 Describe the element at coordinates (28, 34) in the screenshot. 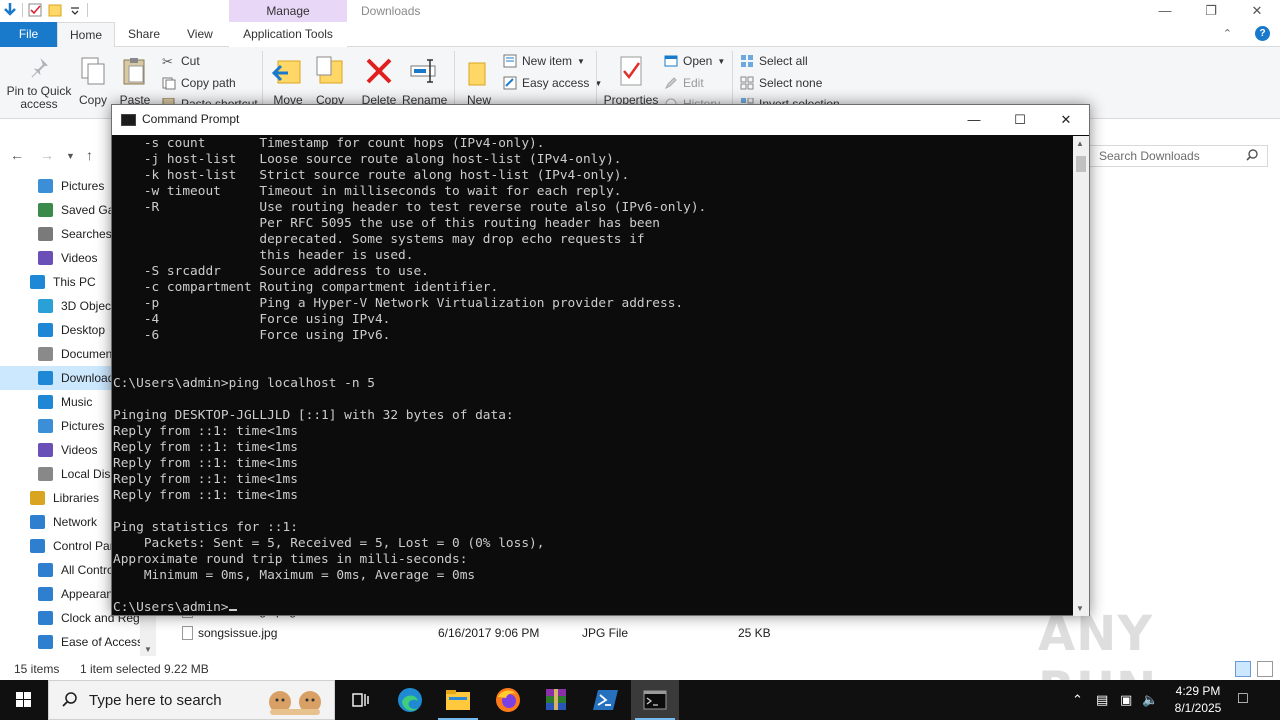

I see `tab-file: File` at that location.